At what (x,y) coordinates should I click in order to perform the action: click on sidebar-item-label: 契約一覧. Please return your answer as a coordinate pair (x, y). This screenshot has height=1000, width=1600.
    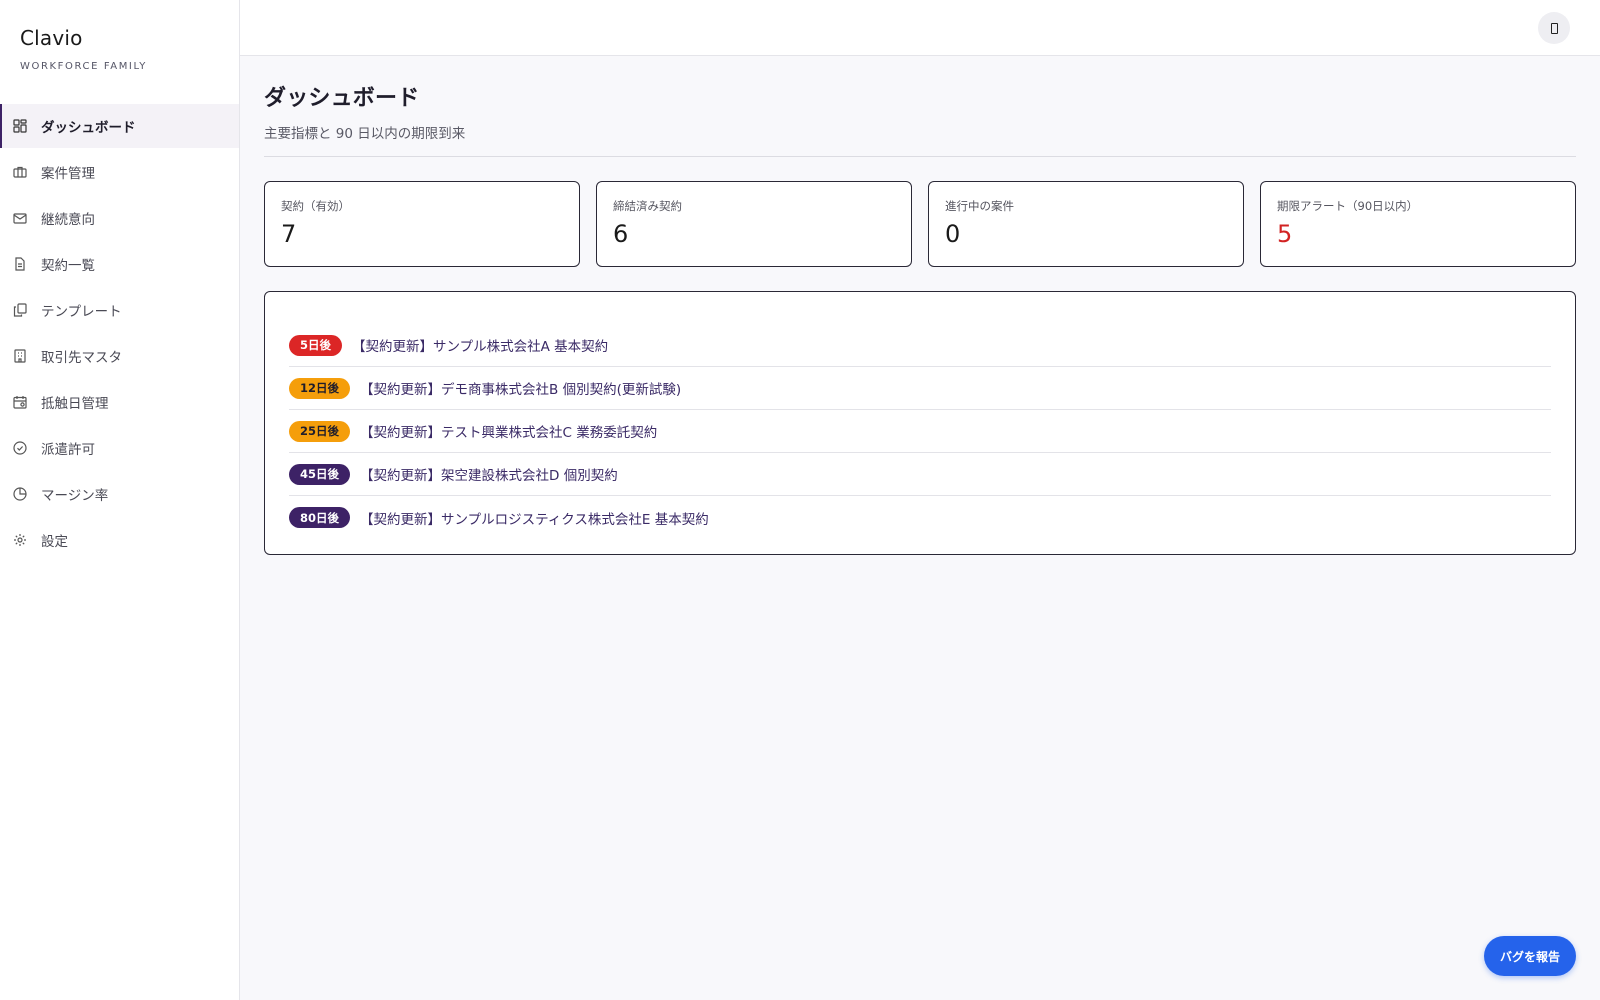
    Looking at the image, I should click on (68, 266).